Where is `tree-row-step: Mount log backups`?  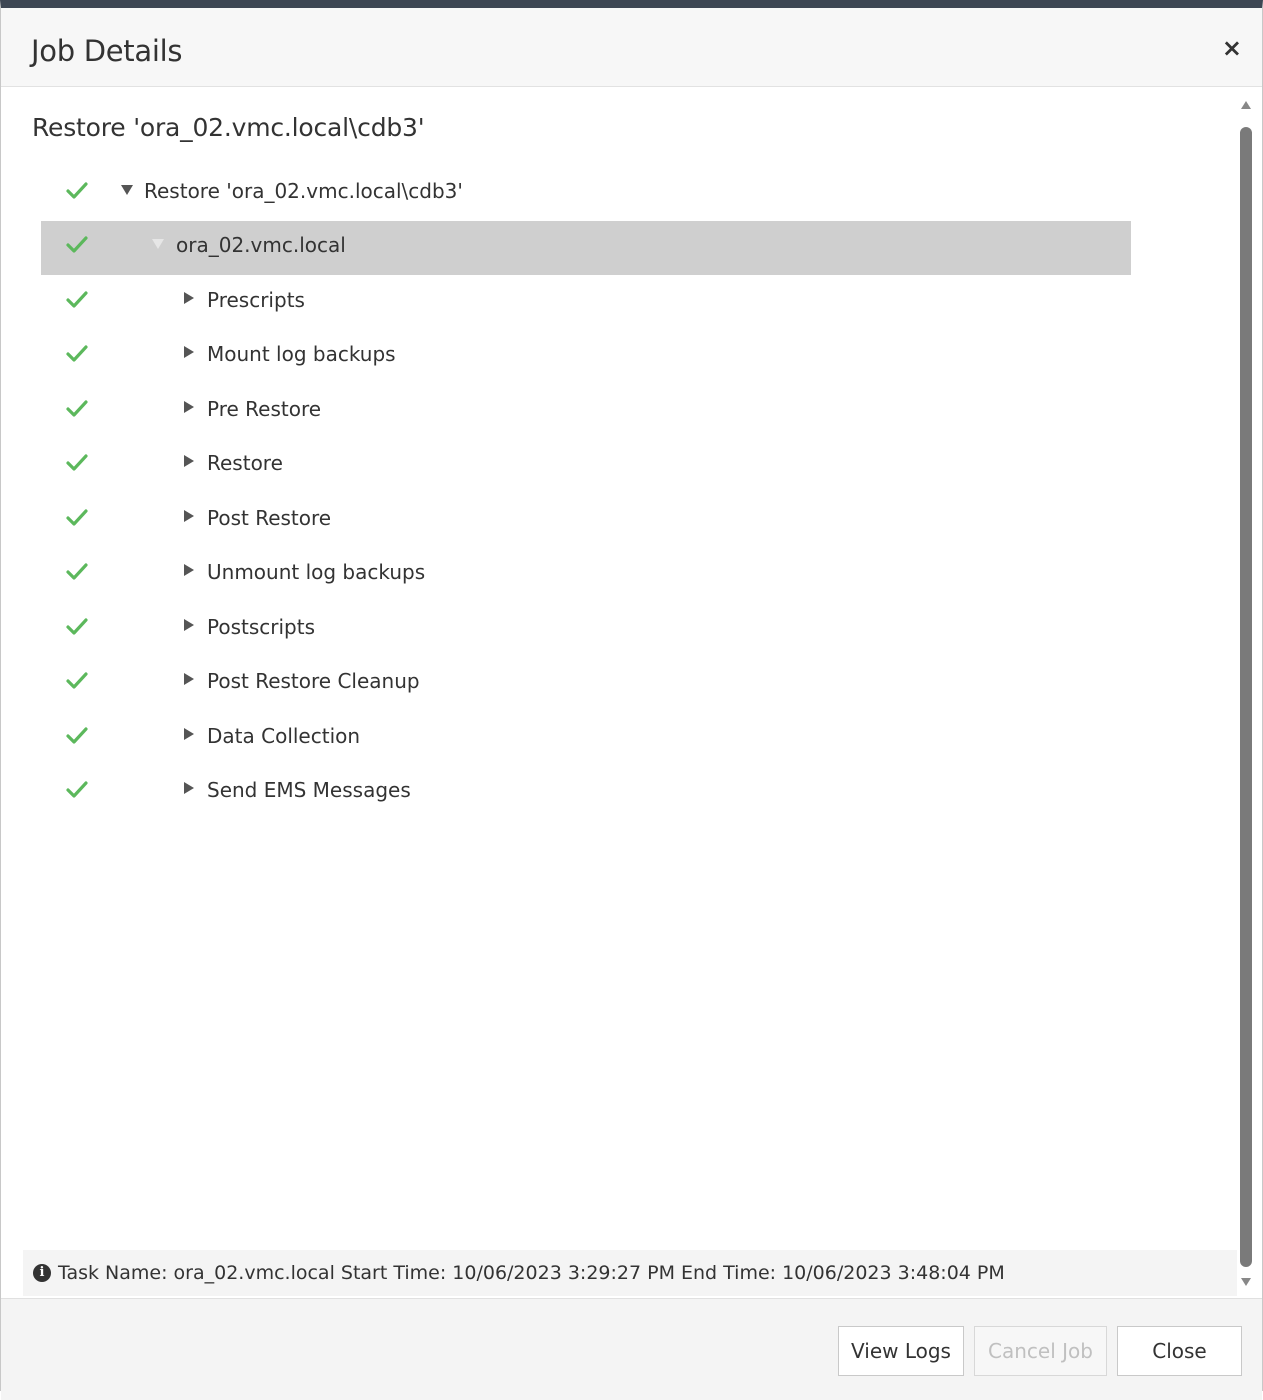
tree-row-step: Mount log backups is located at coordinates (586, 357).